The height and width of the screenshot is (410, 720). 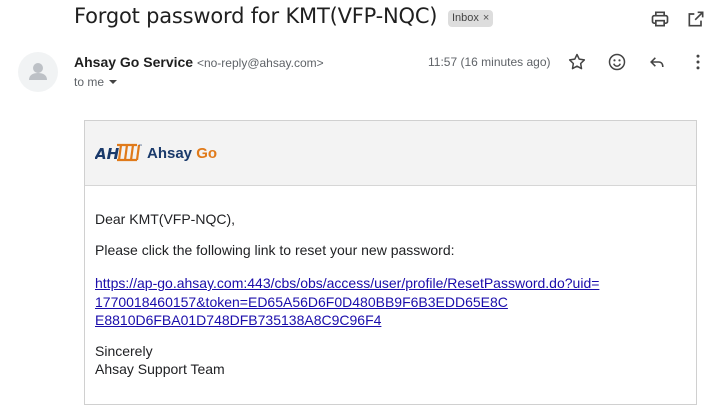 What do you see at coordinates (124, 351) in the screenshot?
I see `signoff: Sincerely` at bounding box center [124, 351].